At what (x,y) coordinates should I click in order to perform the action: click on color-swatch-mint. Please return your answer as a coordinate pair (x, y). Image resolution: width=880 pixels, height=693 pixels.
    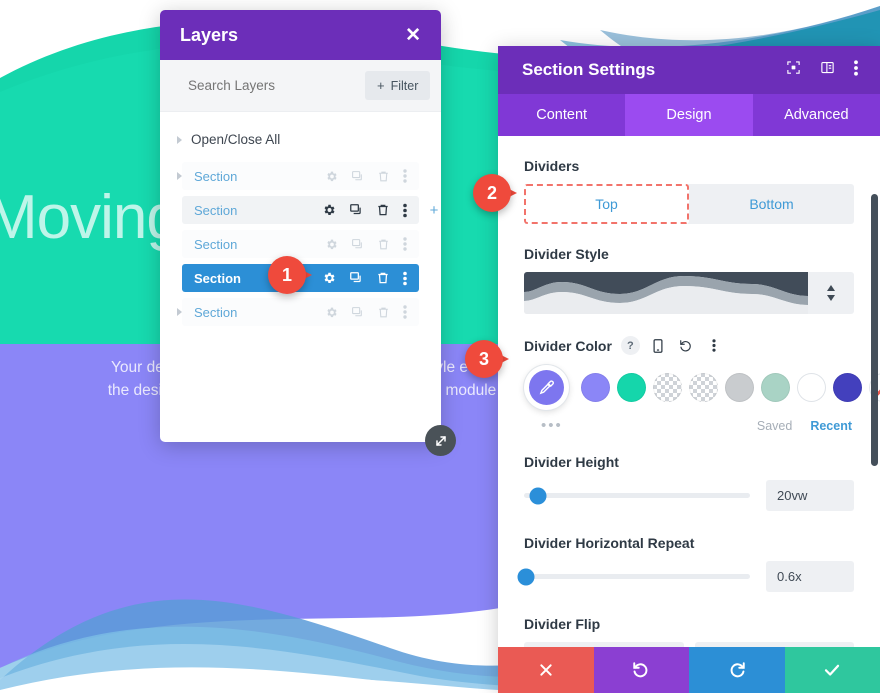
    Looking at the image, I should click on (775, 387).